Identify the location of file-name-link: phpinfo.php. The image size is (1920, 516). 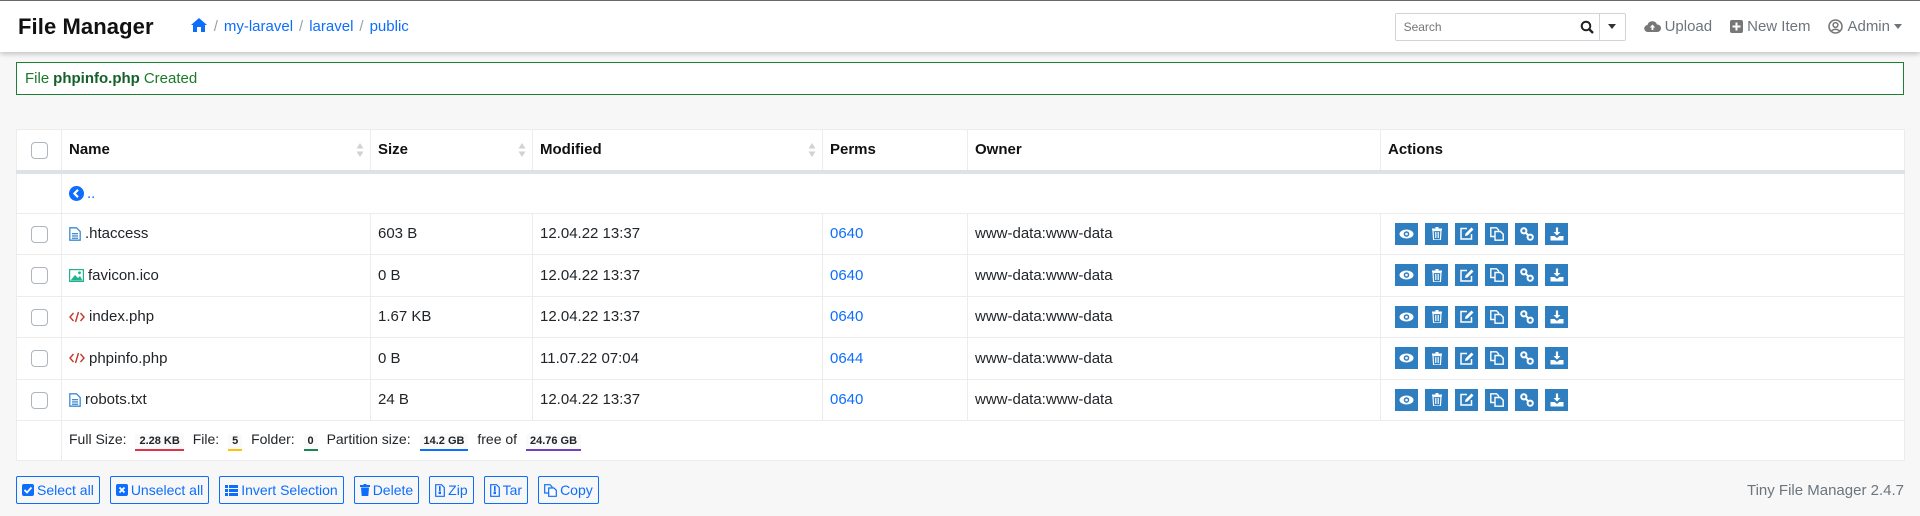
(216, 358).